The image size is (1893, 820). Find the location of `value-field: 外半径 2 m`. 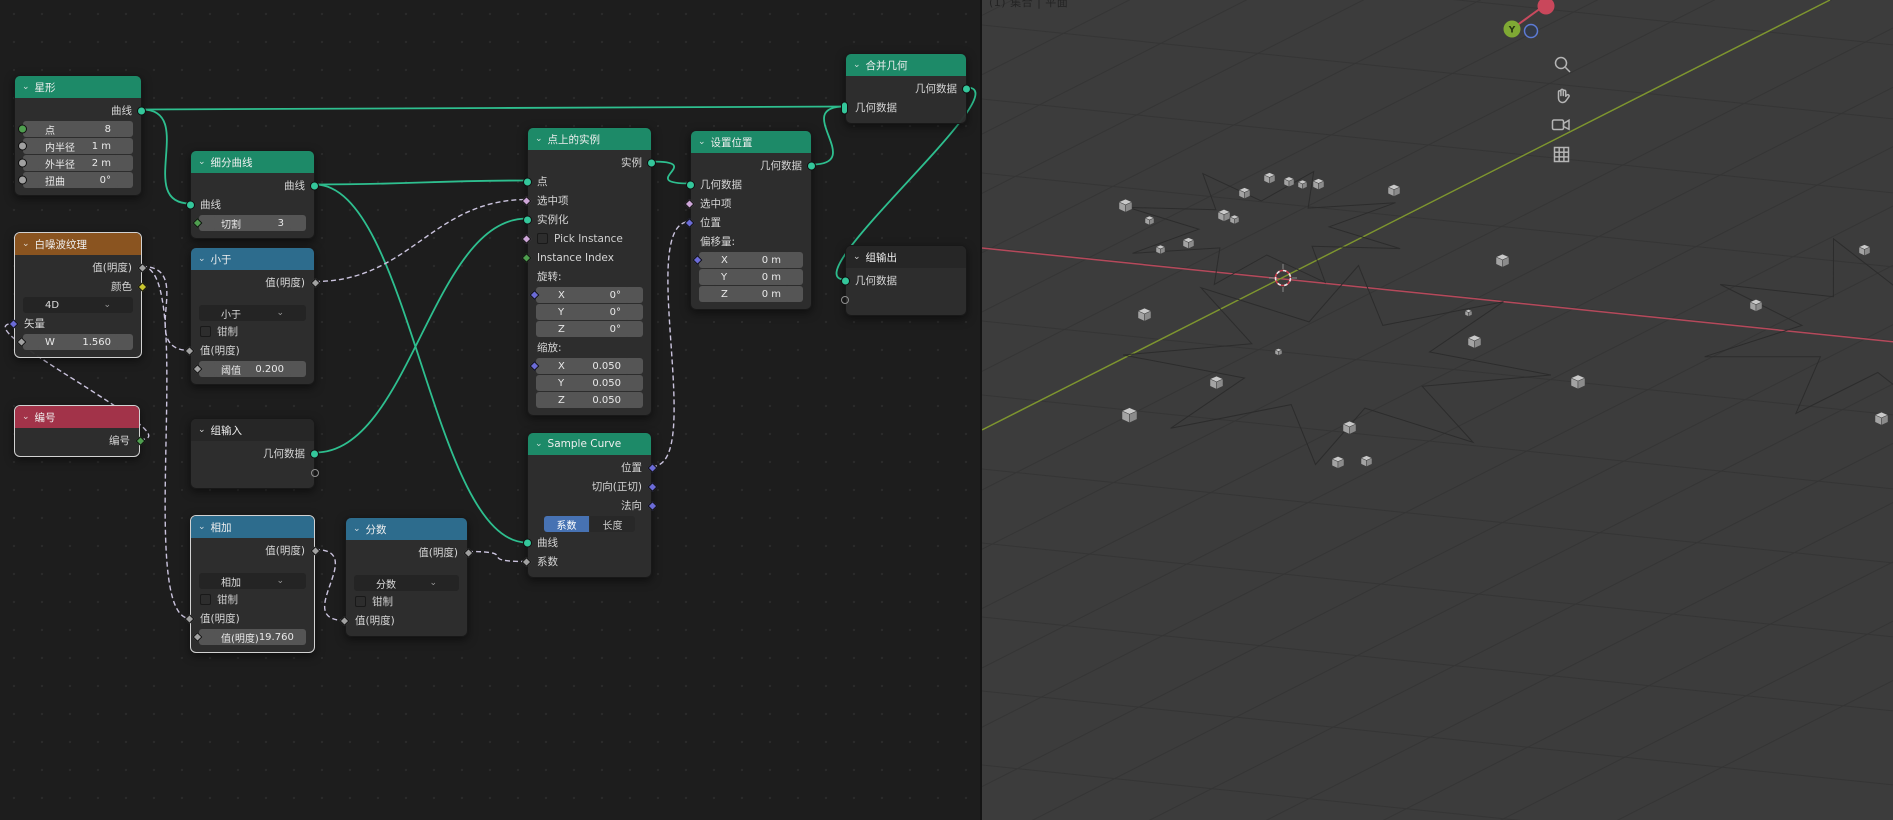

value-field: 外半径 2 m is located at coordinates (78, 163).